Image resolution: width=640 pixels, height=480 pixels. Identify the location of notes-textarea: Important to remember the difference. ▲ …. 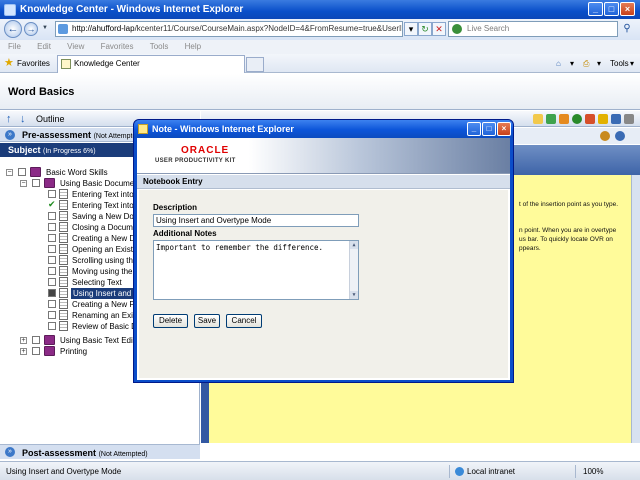
(256, 270).